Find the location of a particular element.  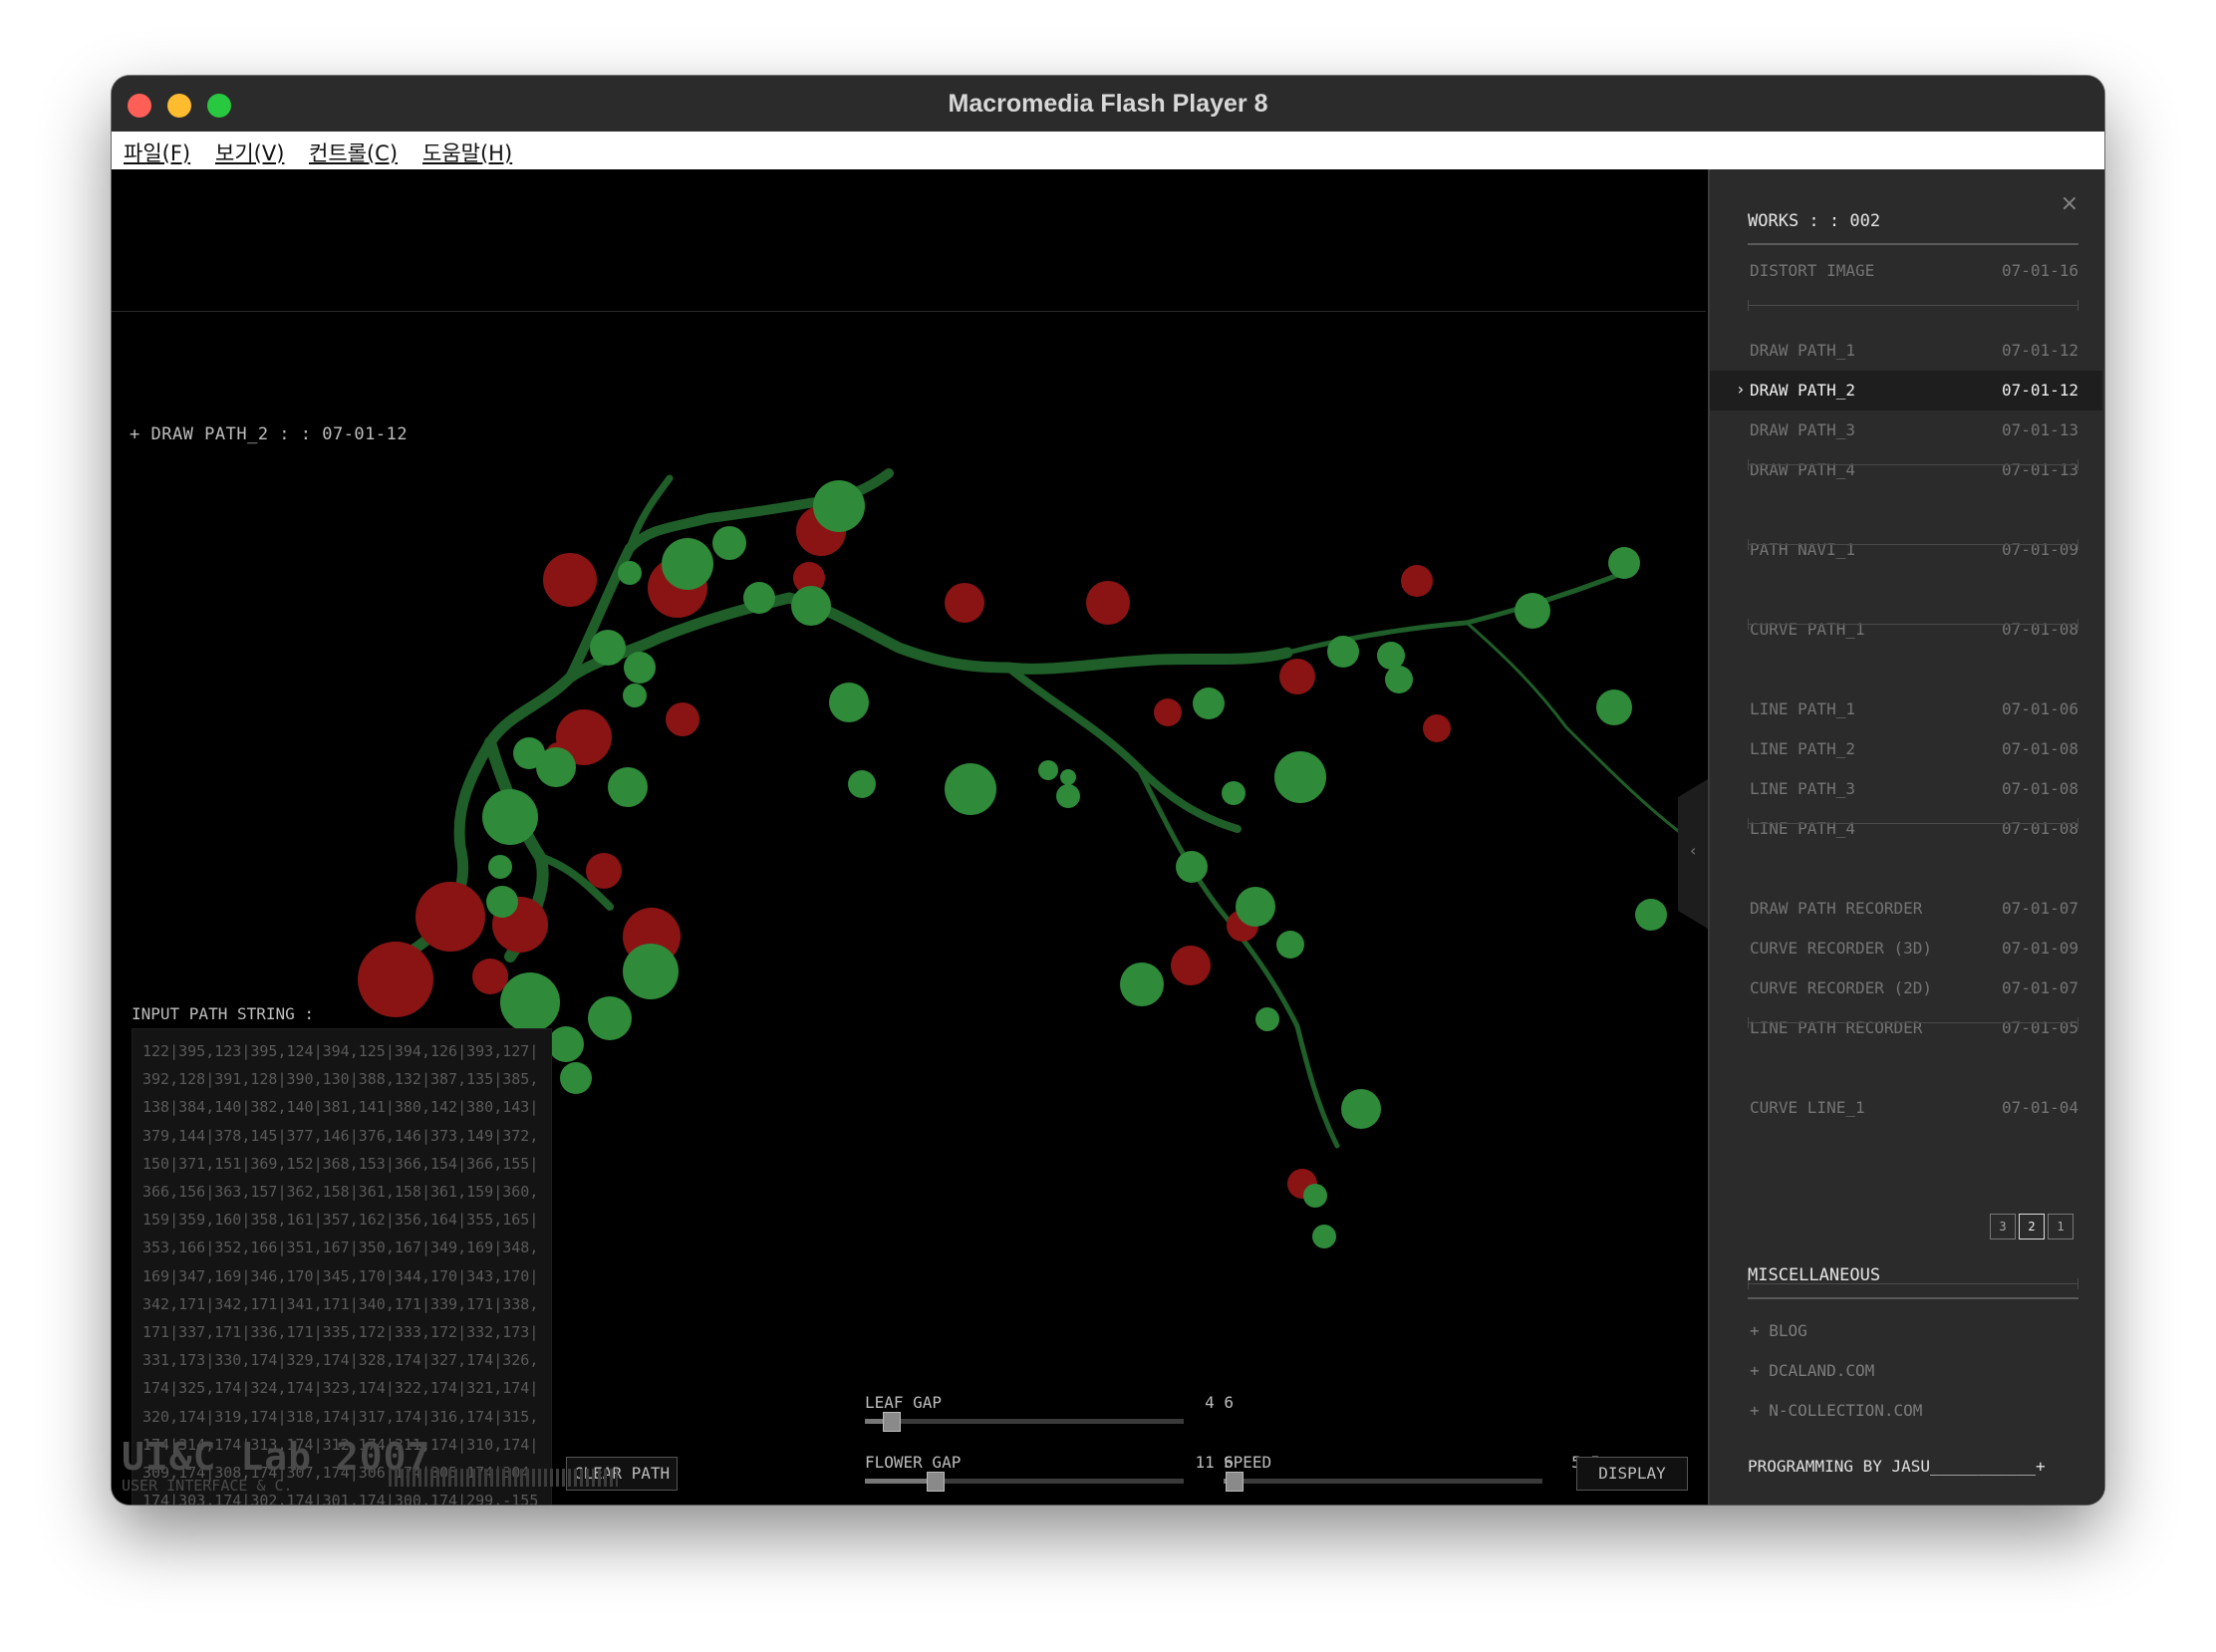

chevron-left-icon: ‹ is located at coordinates (1693, 850).